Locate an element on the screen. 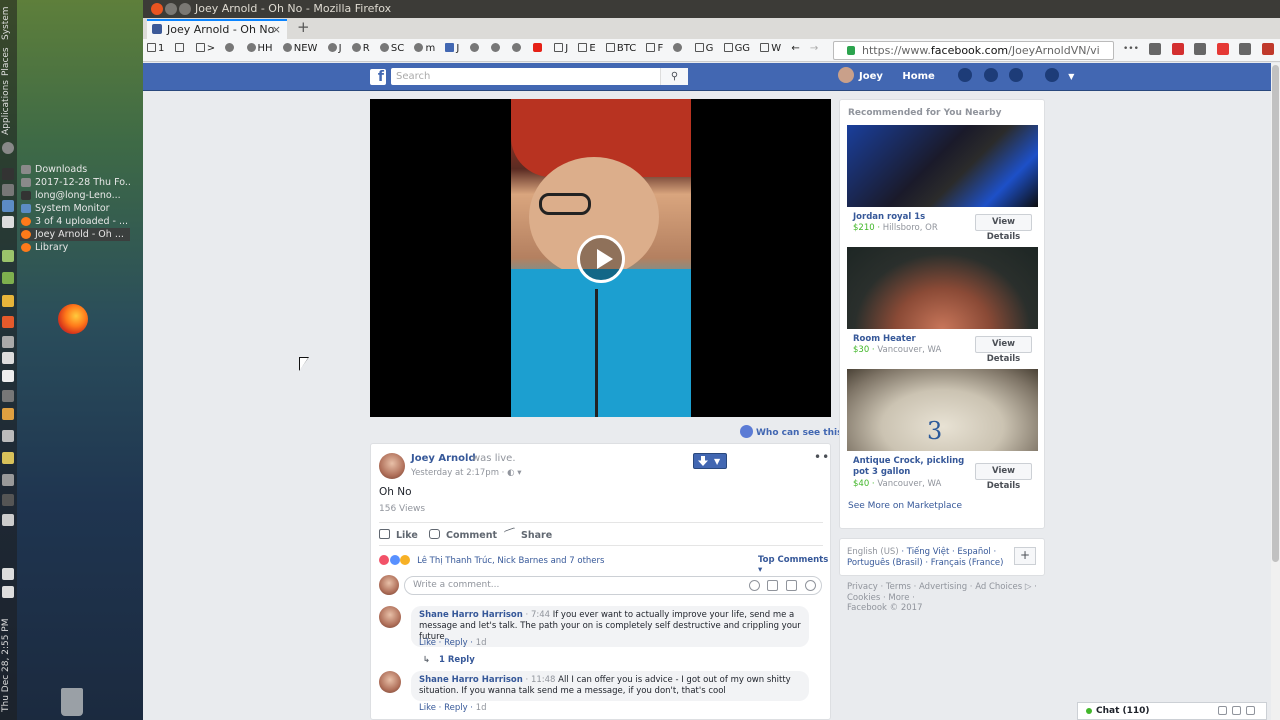 This screenshot has width=1280, height=720. chat-settings-icon is located at coordinates (1222, 710).